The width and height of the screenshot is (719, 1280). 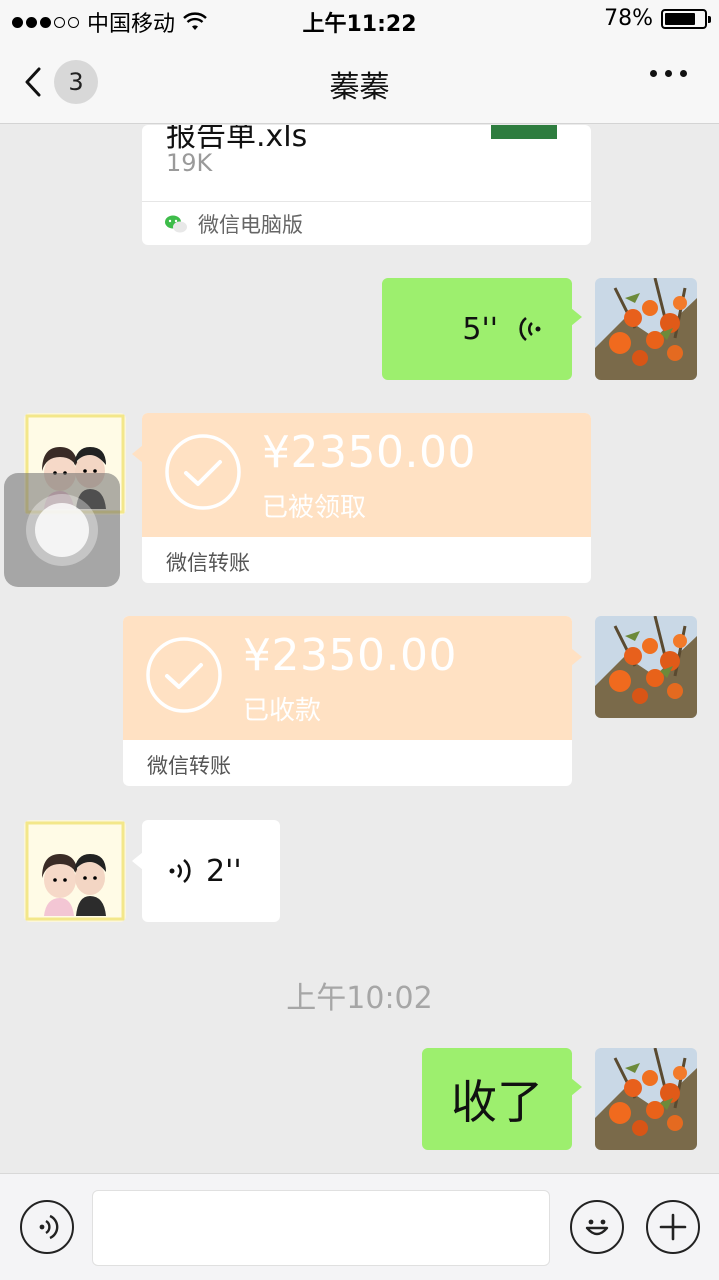 I want to click on file-source-text: 微信电脑版, so click(x=250, y=224).